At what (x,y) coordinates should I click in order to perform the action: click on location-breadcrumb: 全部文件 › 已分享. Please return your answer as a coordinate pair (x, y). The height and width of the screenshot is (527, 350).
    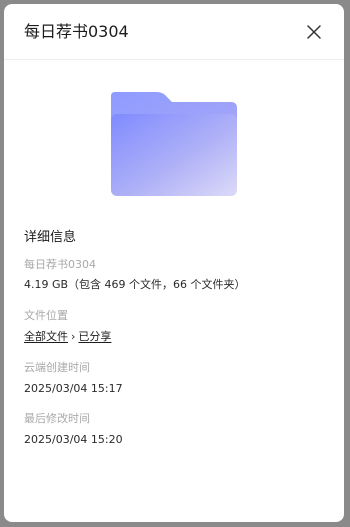
    Looking at the image, I should click on (67, 337).